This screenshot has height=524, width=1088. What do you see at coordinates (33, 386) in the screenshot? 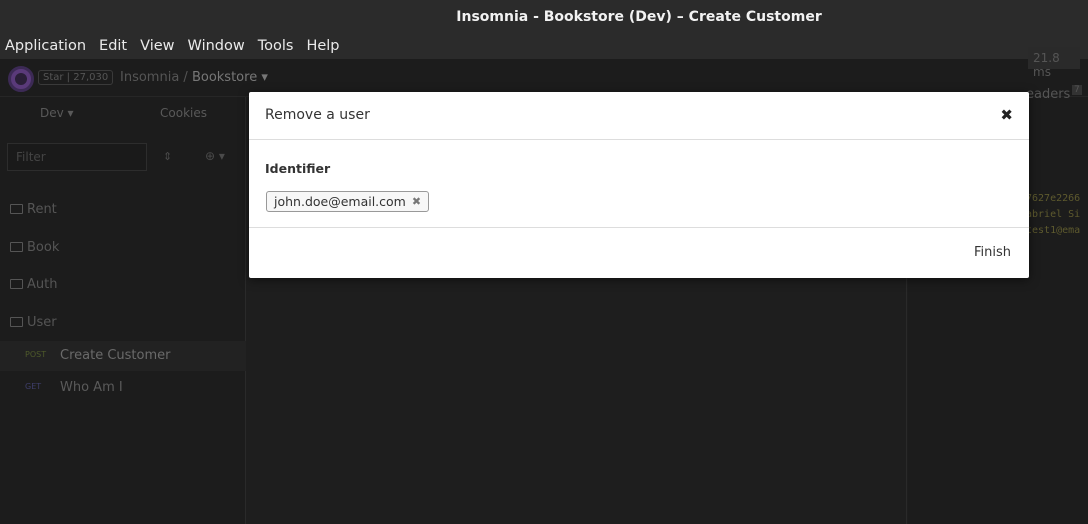
I see `request-method: GET` at bounding box center [33, 386].